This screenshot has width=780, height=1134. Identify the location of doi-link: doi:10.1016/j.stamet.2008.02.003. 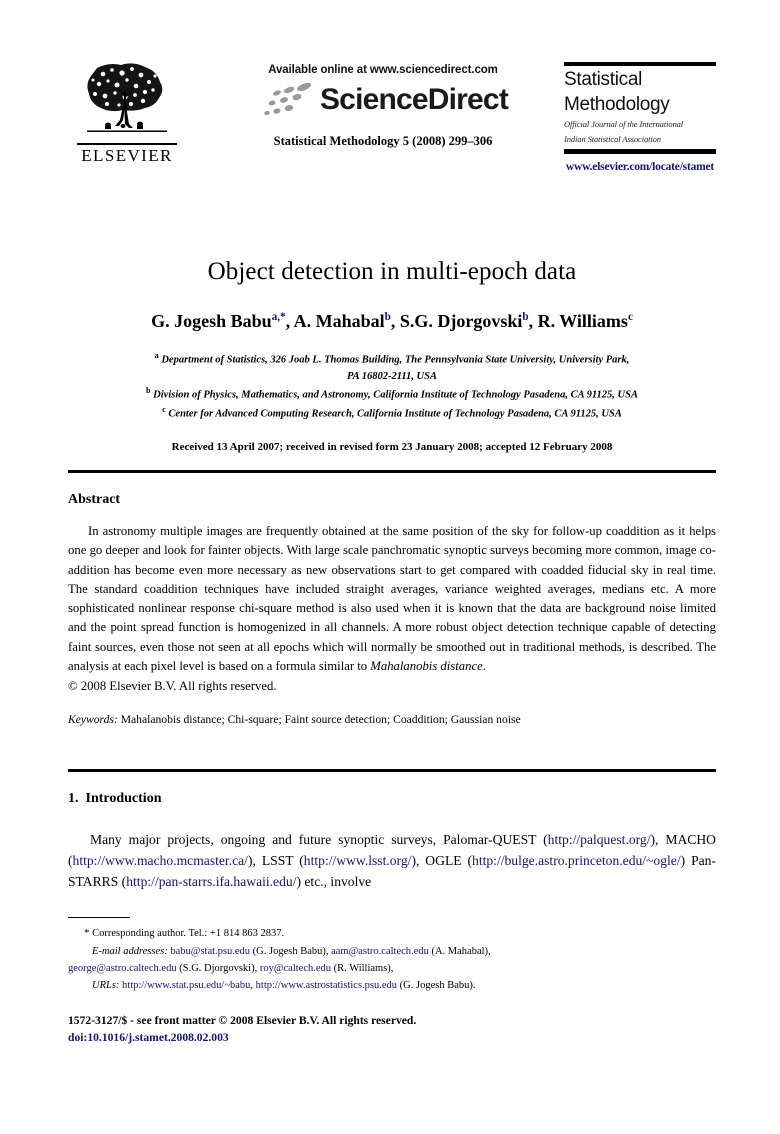
(392, 1037).